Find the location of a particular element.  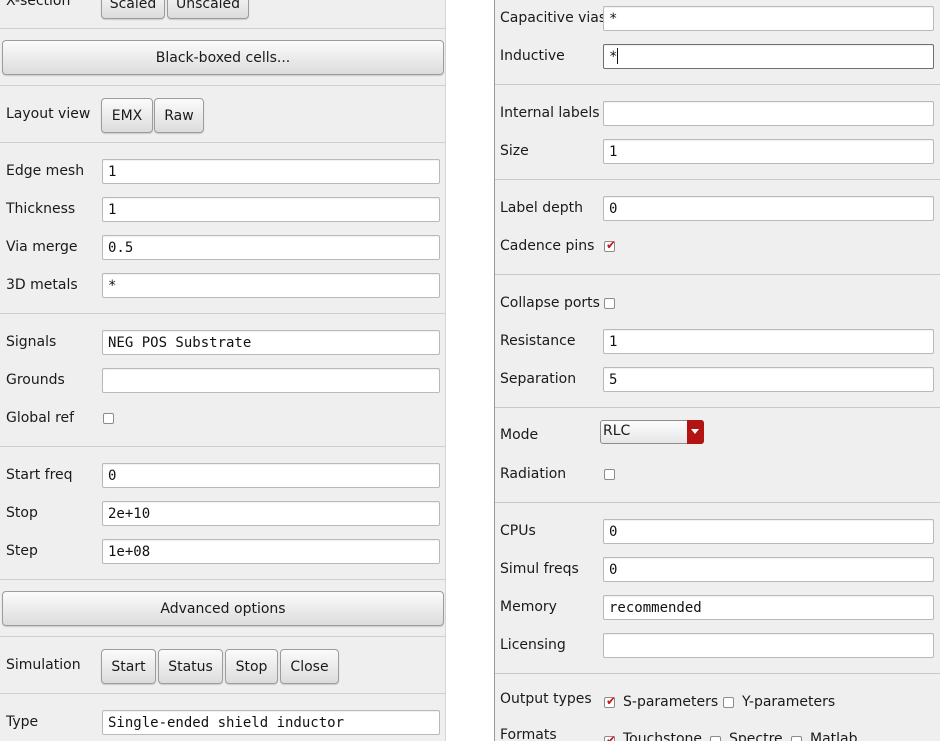

via-merge-input: 0.5 is located at coordinates (271, 247).